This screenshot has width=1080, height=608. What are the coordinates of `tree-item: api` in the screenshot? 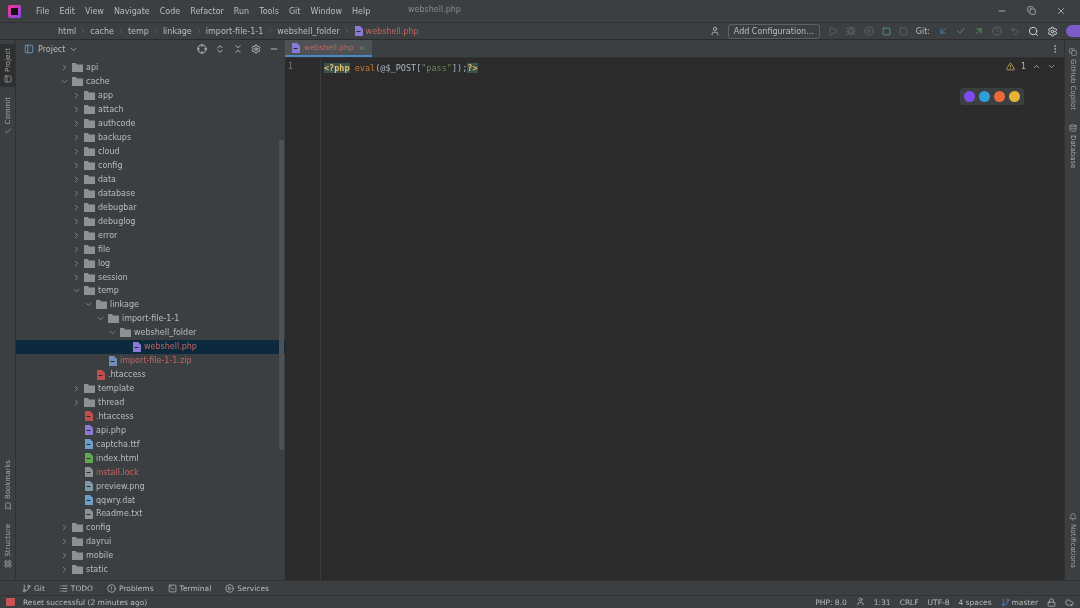 It's located at (150, 68).